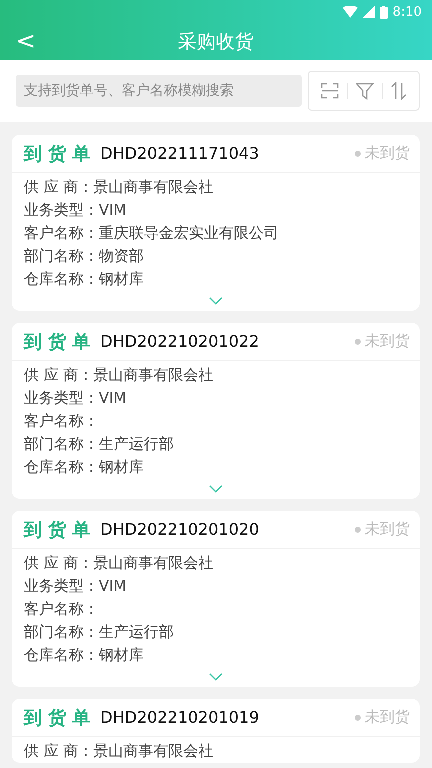  Describe the element at coordinates (216, 731) in the screenshot. I see `order-card: 到 货 单 DHD202210201019 未到货 供 应 商：景山商事有限会社` at that location.